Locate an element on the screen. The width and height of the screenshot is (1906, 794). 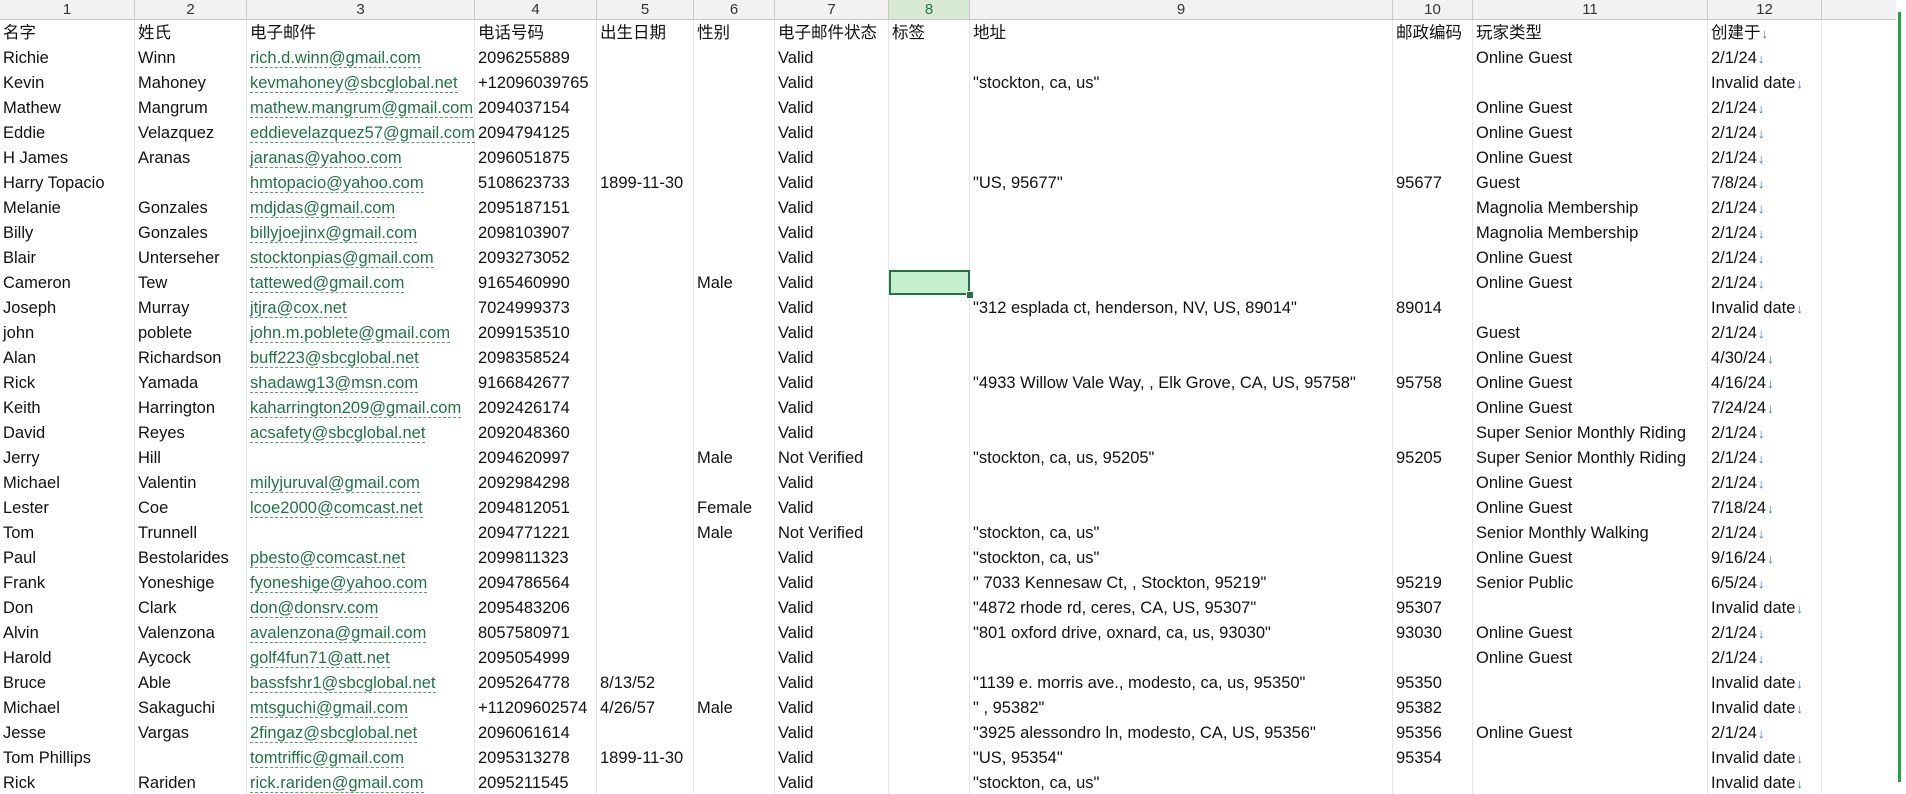
cell-last: Velazquez is located at coordinates (191, 132).